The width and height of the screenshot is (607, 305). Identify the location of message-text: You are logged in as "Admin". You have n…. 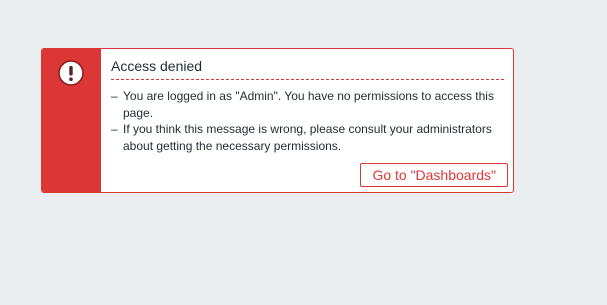
(308, 104).